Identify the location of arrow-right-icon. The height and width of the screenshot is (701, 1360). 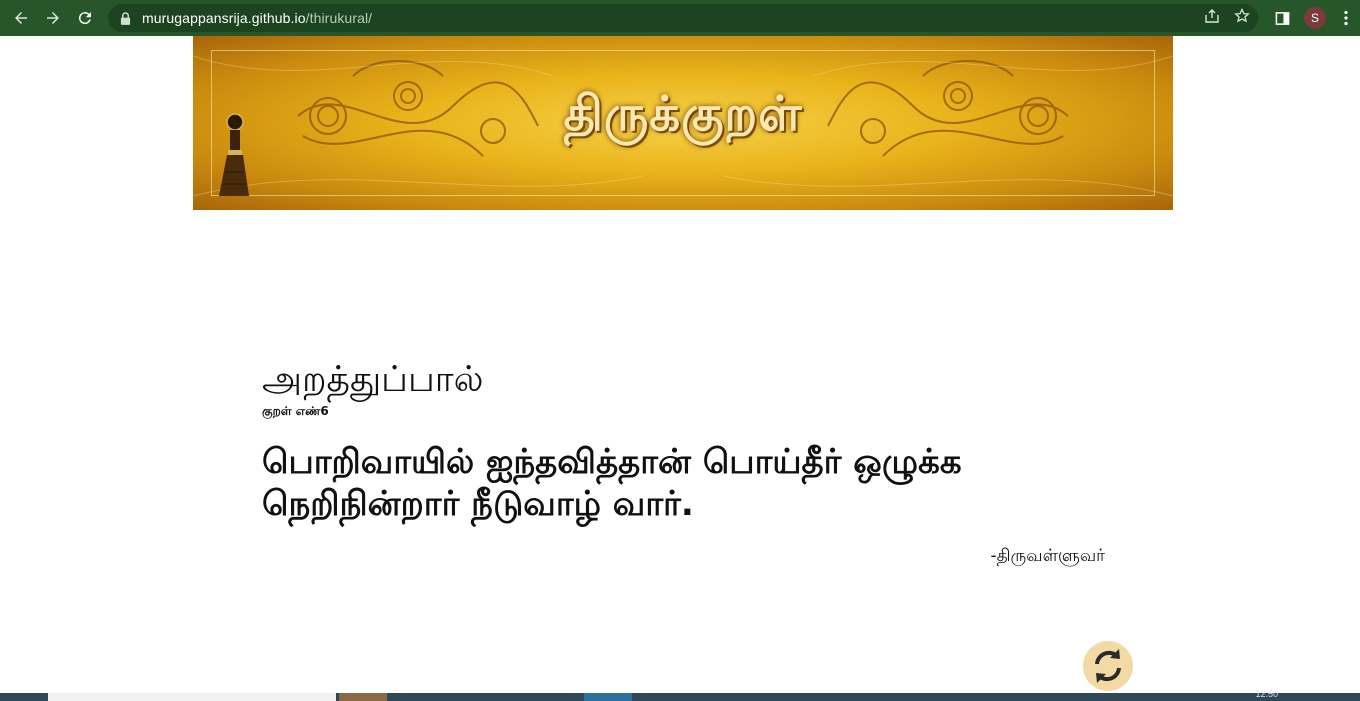
(53, 18).